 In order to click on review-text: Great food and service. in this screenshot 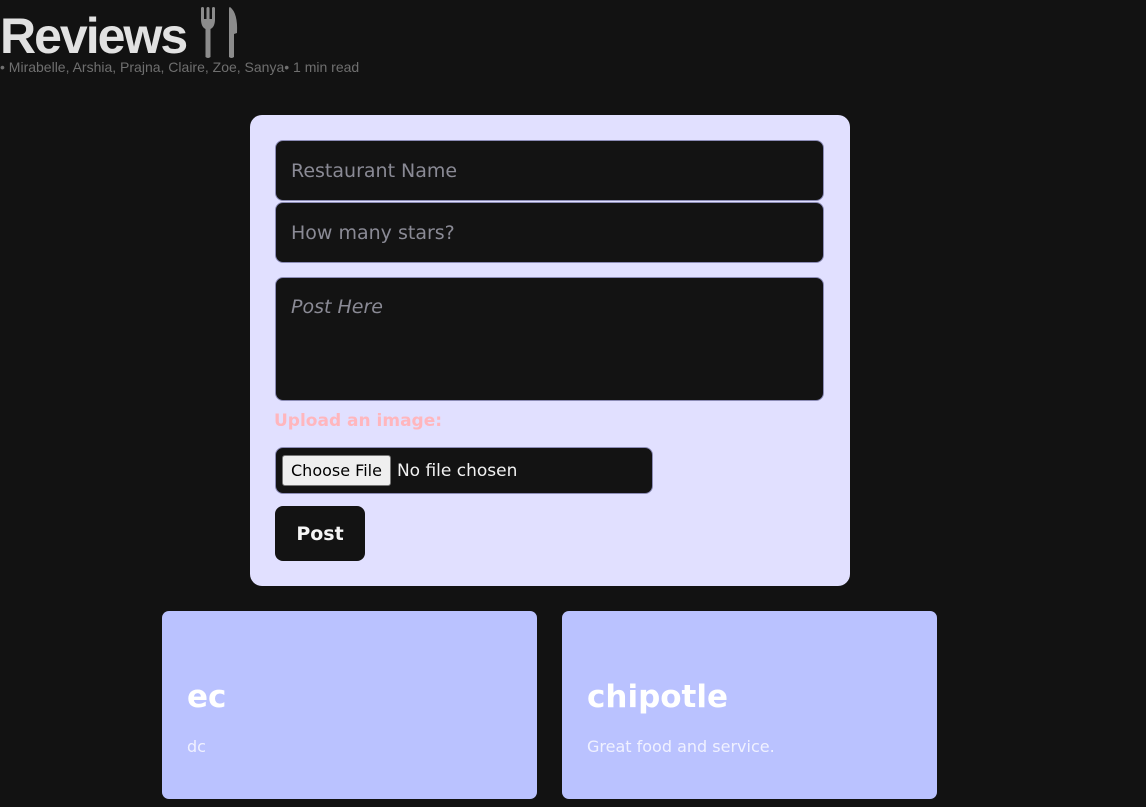, I will do `click(681, 746)`.